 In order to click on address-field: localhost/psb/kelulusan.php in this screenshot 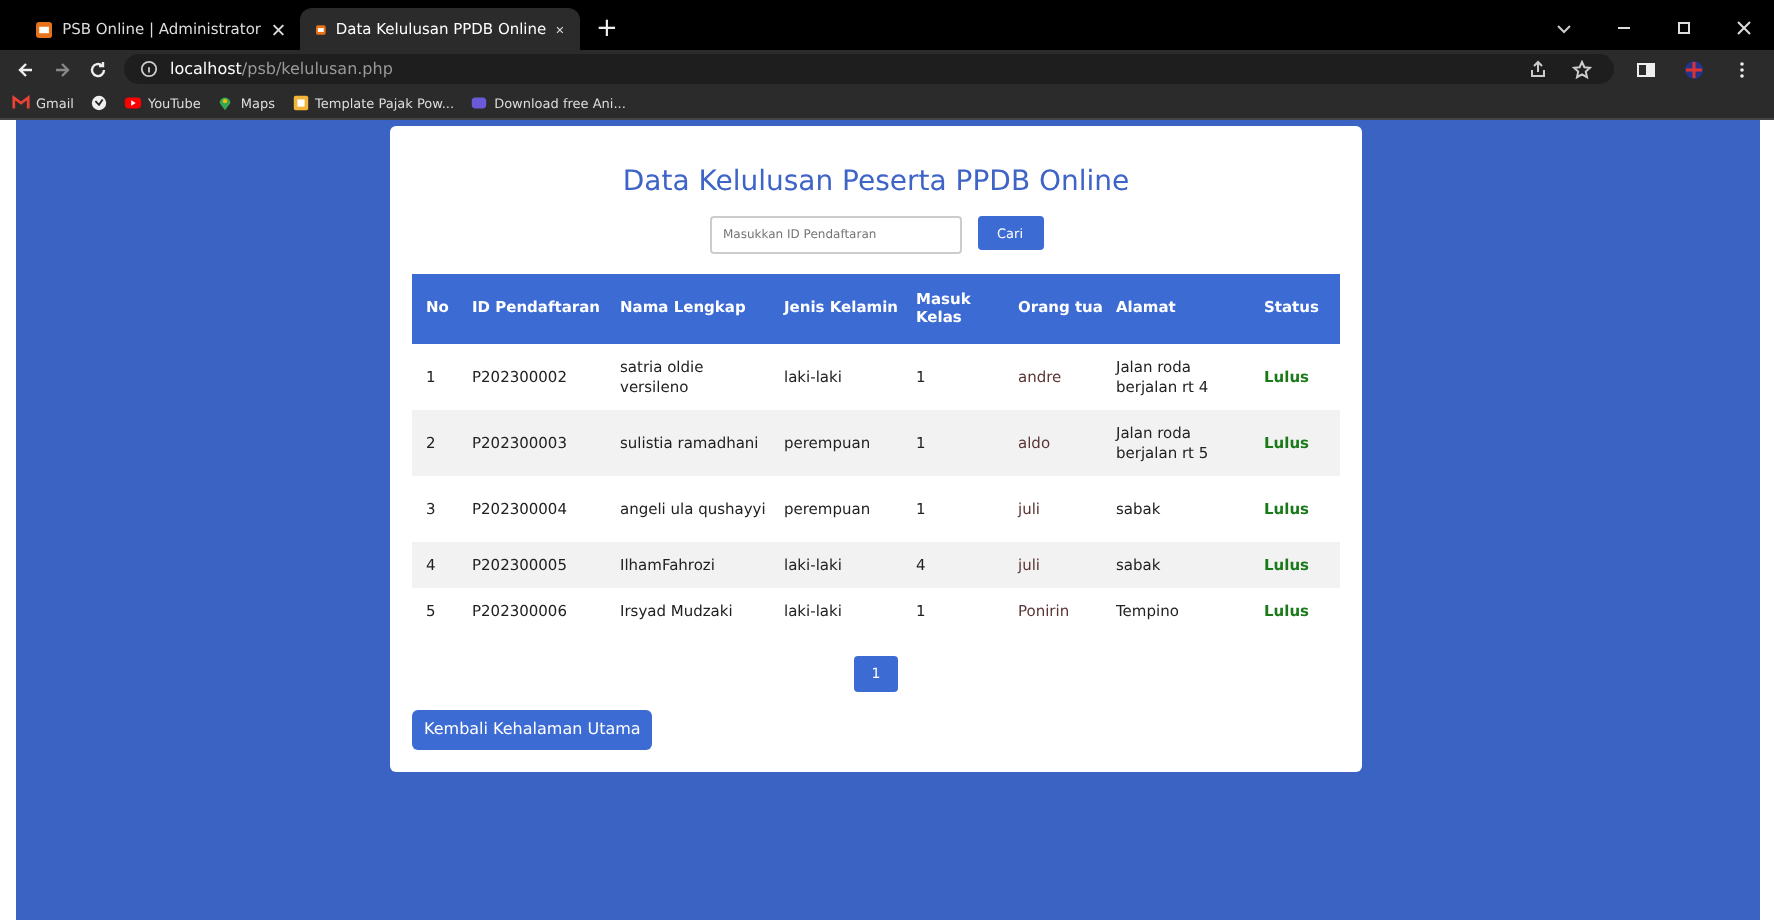, I will do `click(869, 69)`.